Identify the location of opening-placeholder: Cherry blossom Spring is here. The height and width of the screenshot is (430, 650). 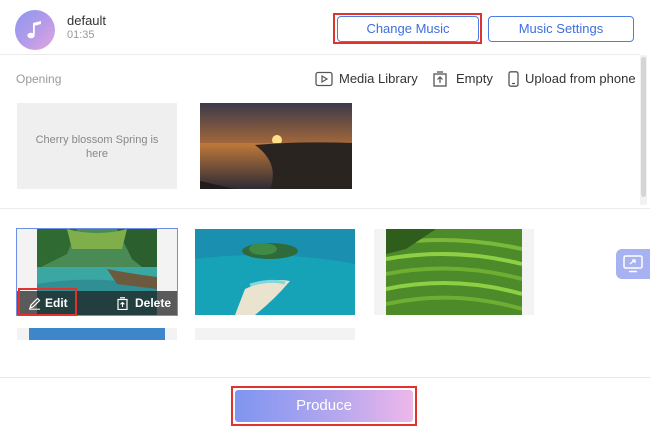
(97, 146).